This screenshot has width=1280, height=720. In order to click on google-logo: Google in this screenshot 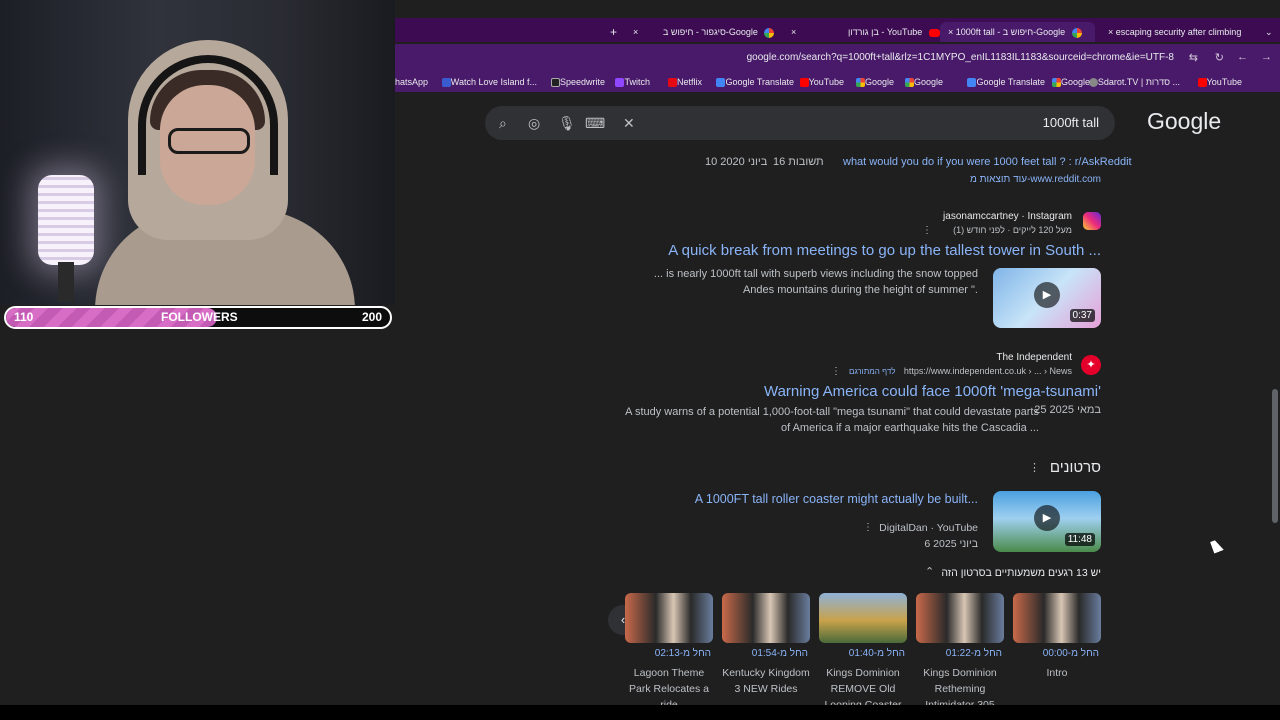, I will do `click(1184, 121)`.